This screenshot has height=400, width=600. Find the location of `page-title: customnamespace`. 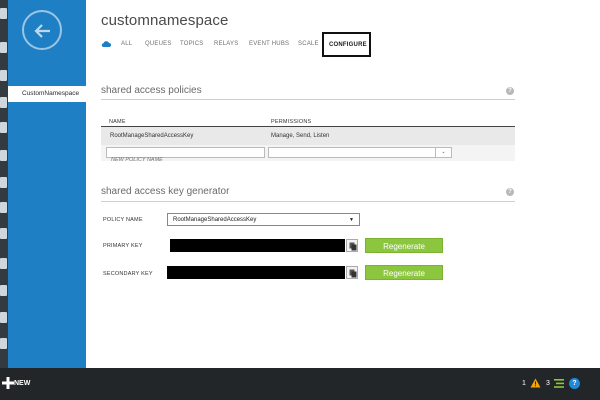

page-title: customnamespace is located at coordinates (165, 20).